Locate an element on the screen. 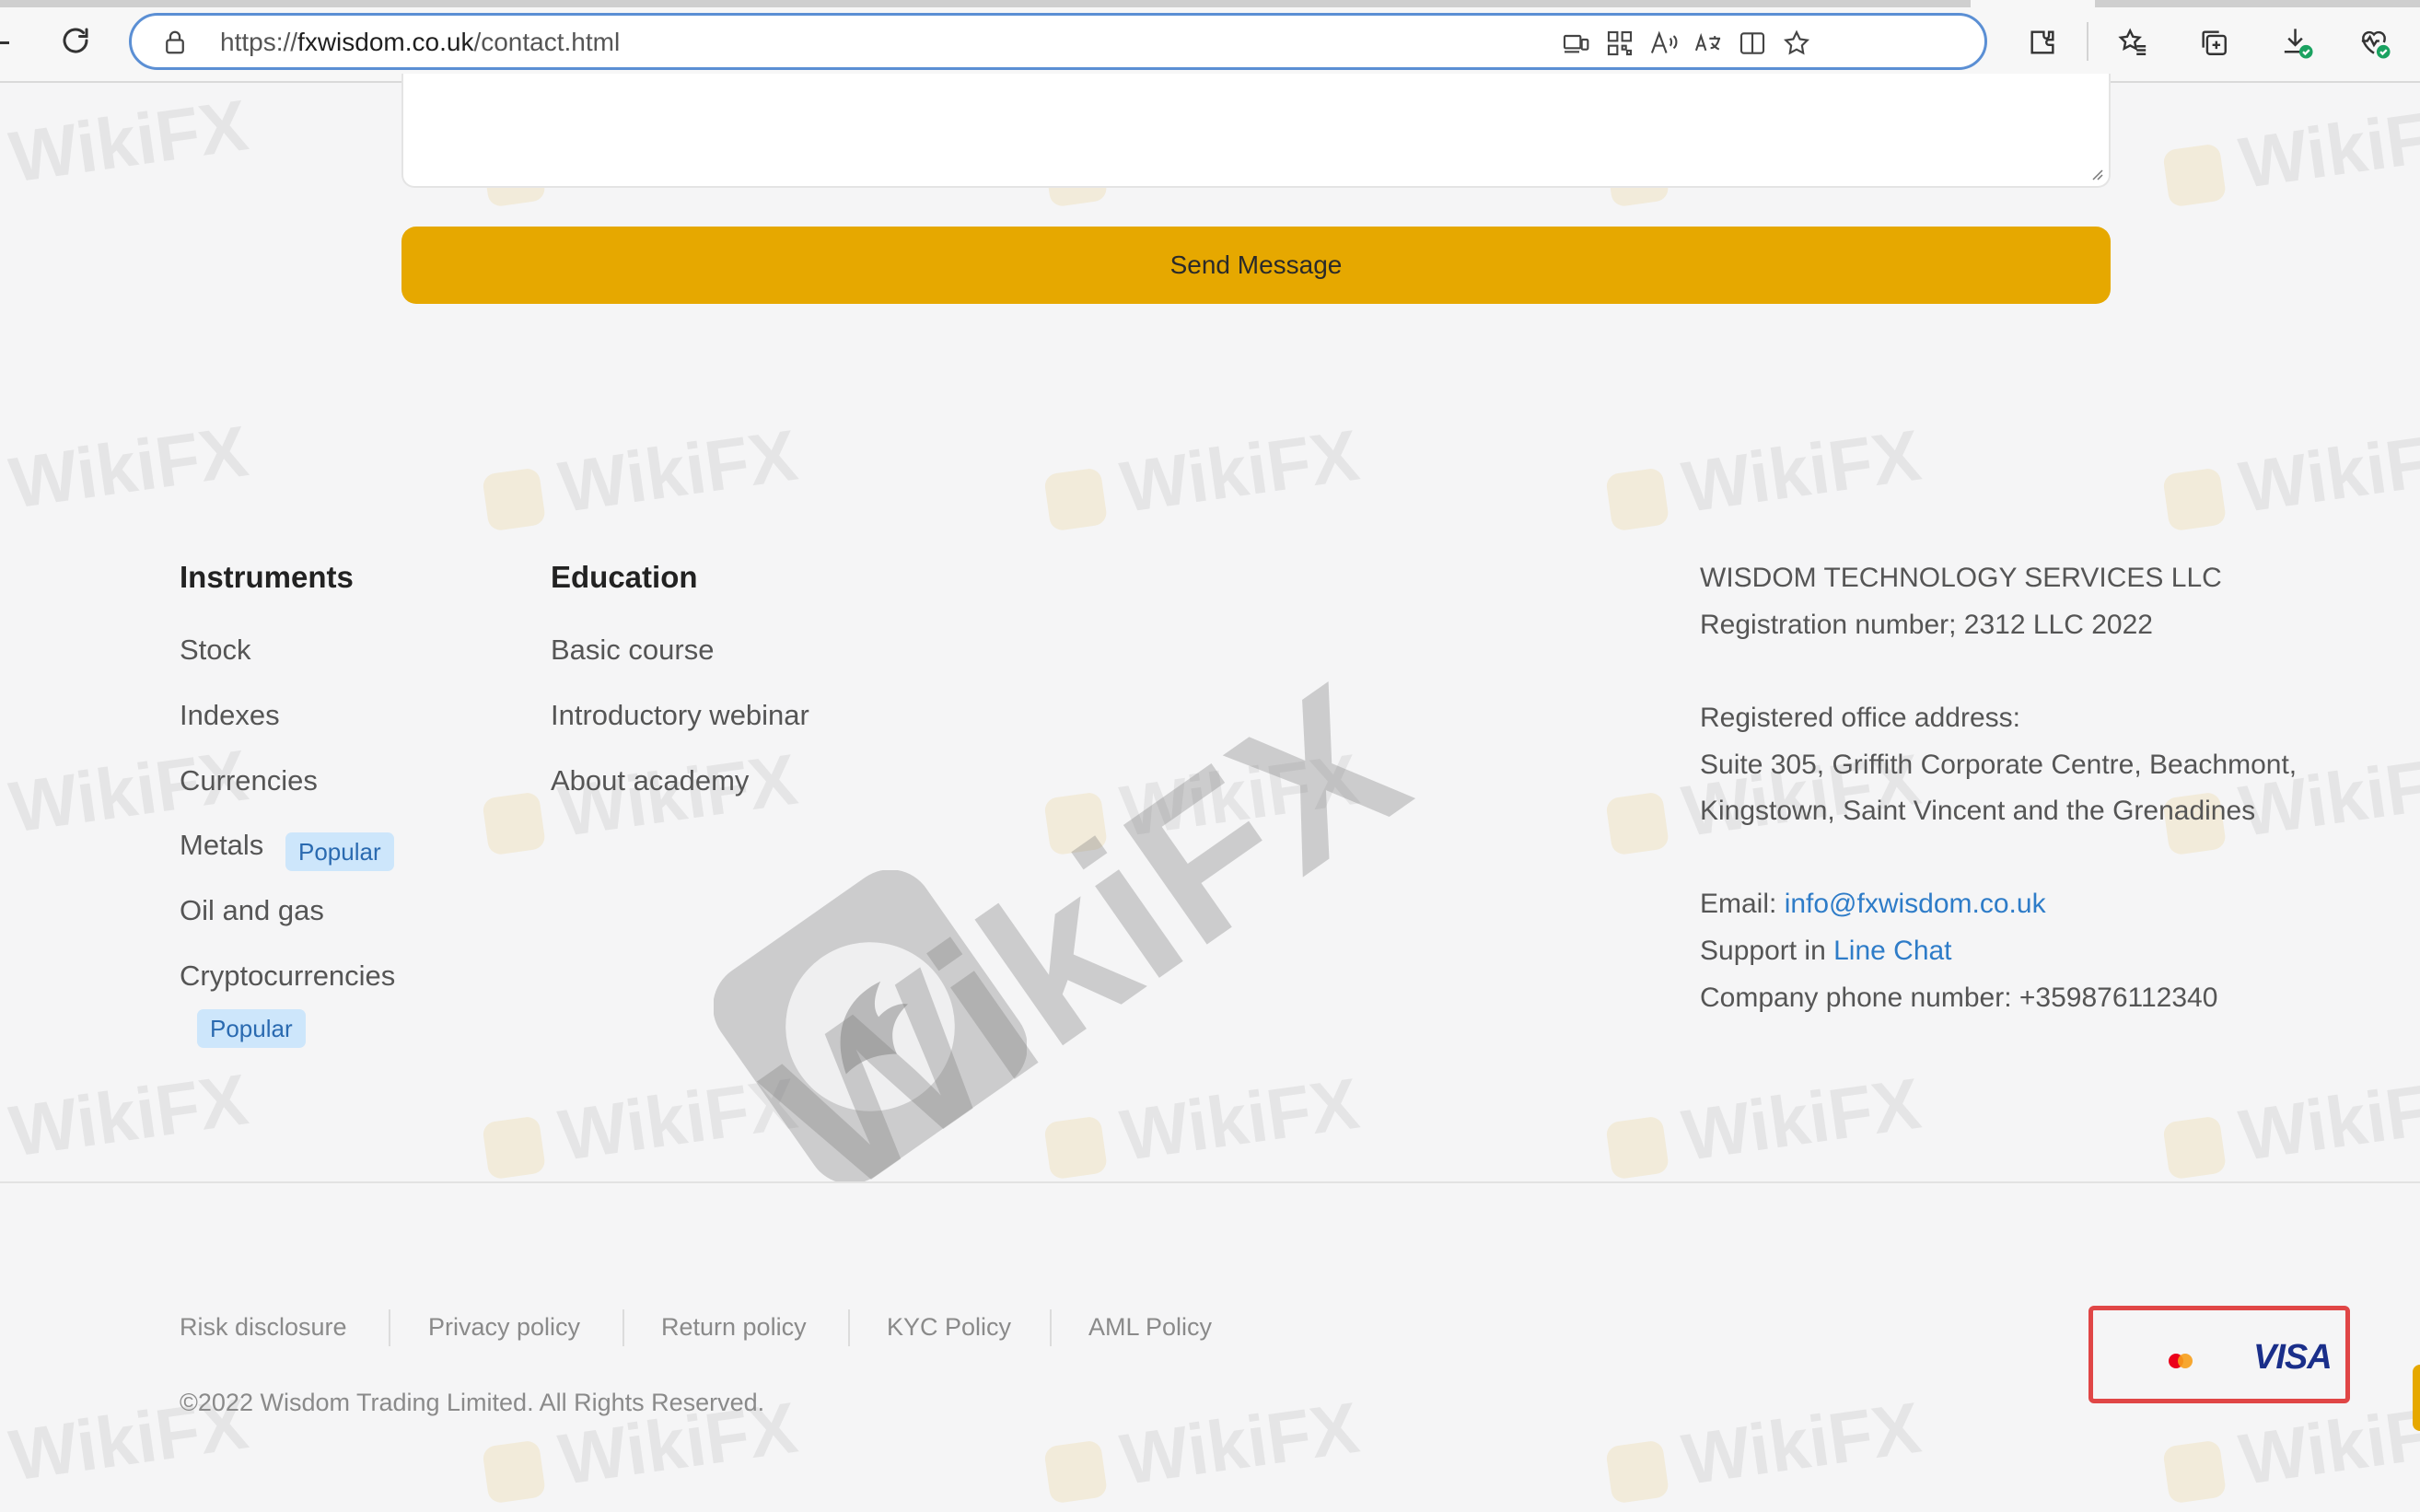  office-address-label: Registered office address: is located at coordinates (1860, 718).